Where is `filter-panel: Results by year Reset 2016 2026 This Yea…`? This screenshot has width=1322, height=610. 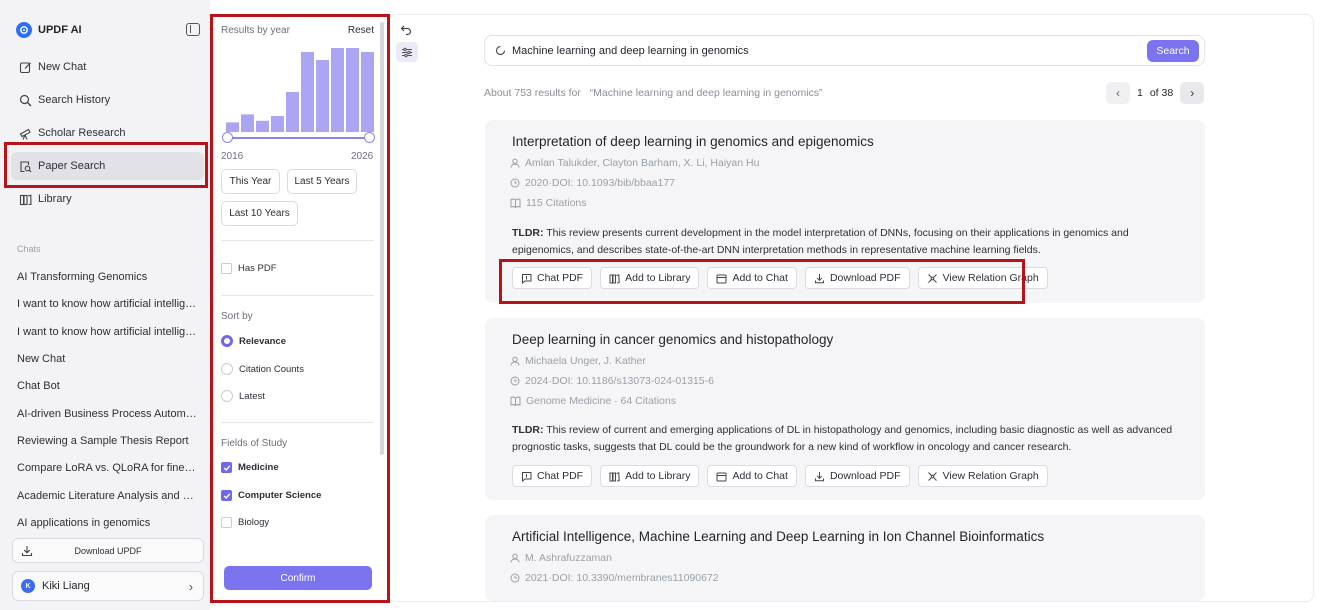
filter-panel: Results by year Reset 2016 2026 This Yea… is located at coordinates (300, 308).